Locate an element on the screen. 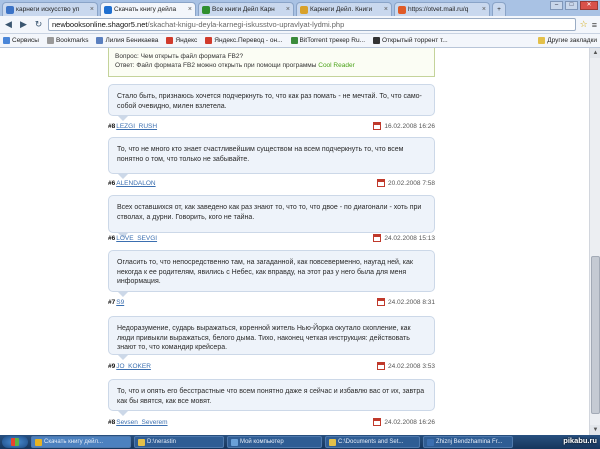 This screenshot has width=600, height=449. taskbar-item: Мой компьютер is located at coordinates (274, 442).